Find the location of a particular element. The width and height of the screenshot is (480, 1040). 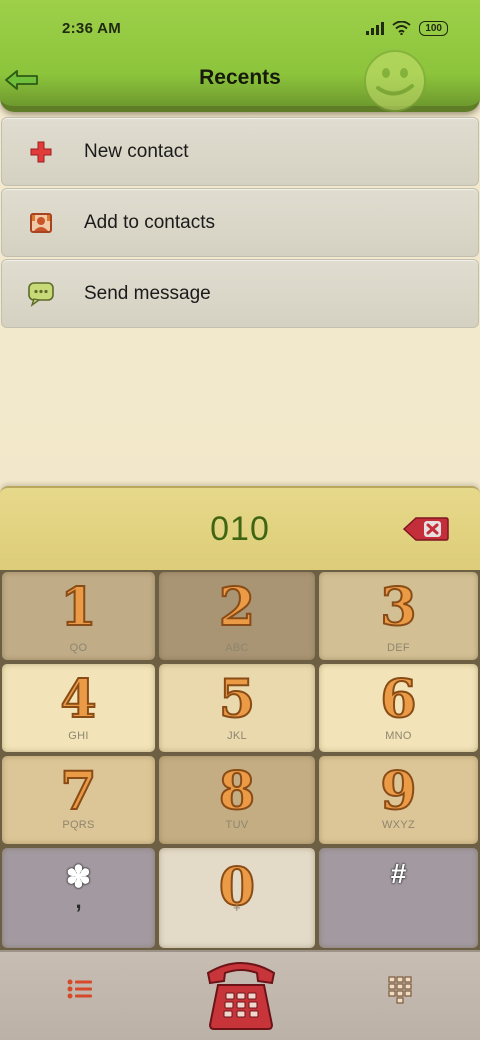

key-digit: 8 is located at coordinates (237, 792).